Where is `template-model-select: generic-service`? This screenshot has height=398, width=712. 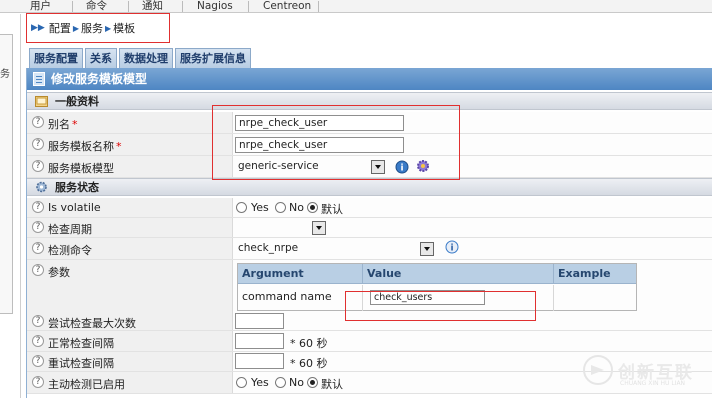
template-model-select: generic-service is located at coordinates (311, 167).